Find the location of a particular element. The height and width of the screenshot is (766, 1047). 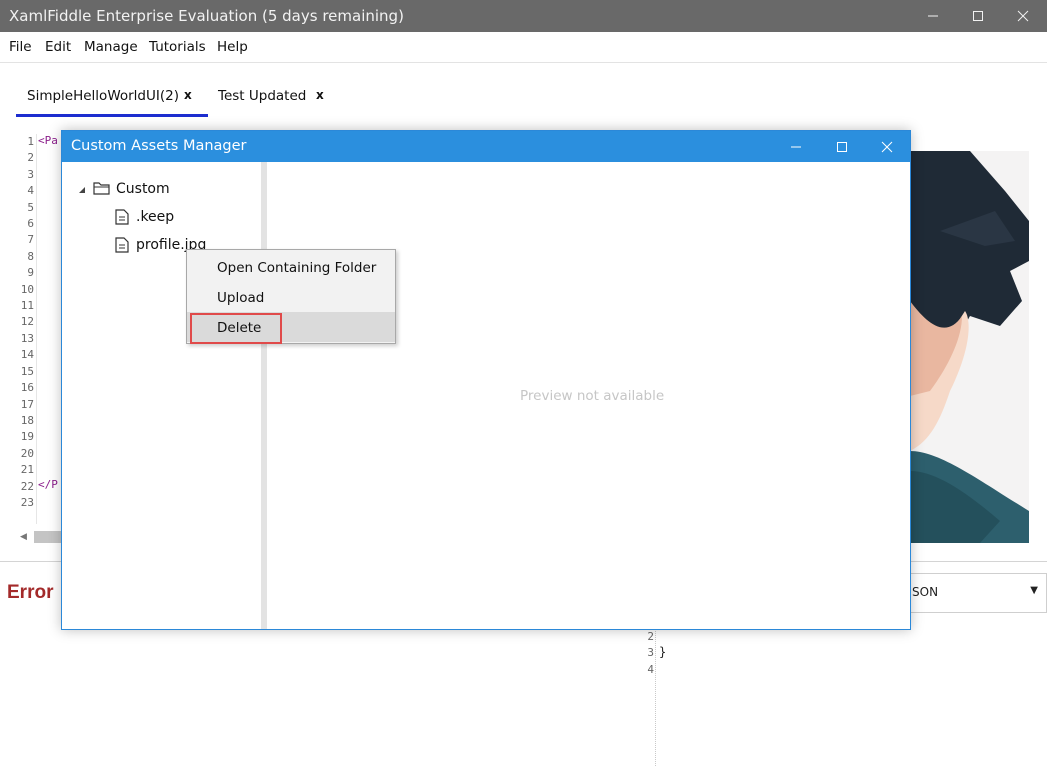

line-number: 16 is located at coordinates (27, 388).